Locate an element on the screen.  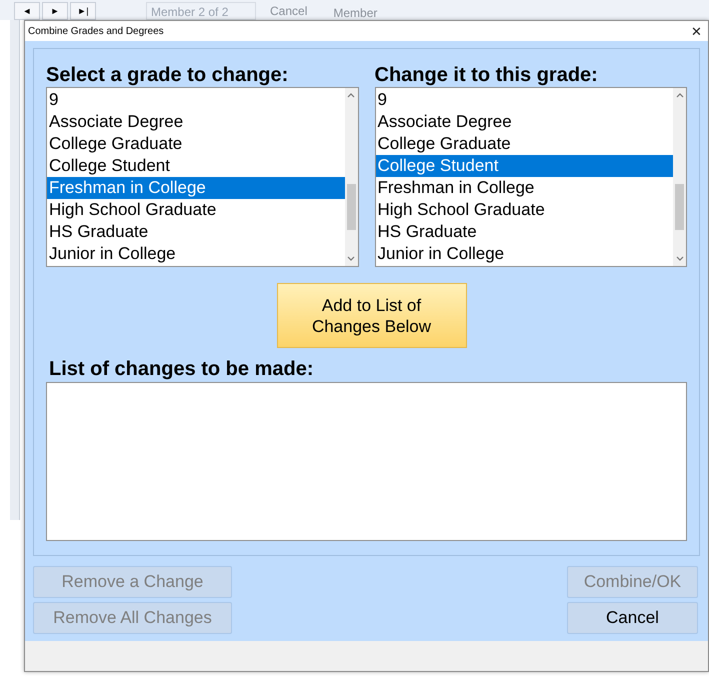
window-title: Combine Grades and Degrees is located at coordinates (96, 31).